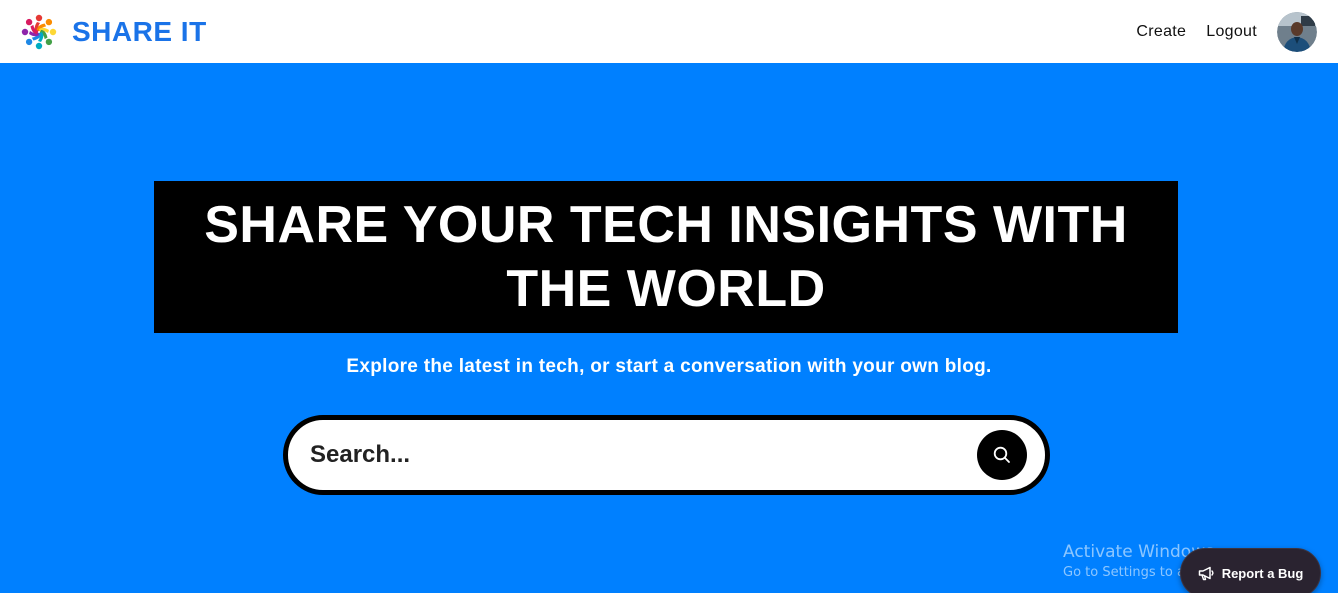  I want to click on page-bottom-strip, so click(669, 599).